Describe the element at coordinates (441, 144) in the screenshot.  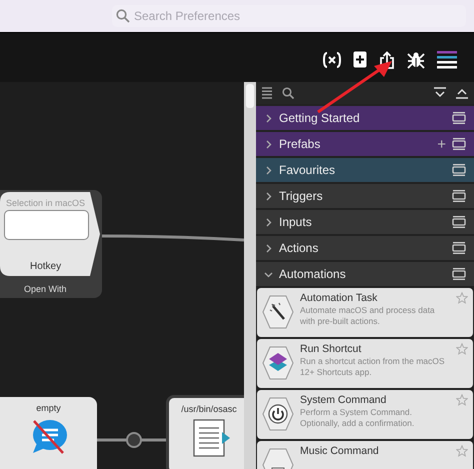
I see `add-button: +` at that location.